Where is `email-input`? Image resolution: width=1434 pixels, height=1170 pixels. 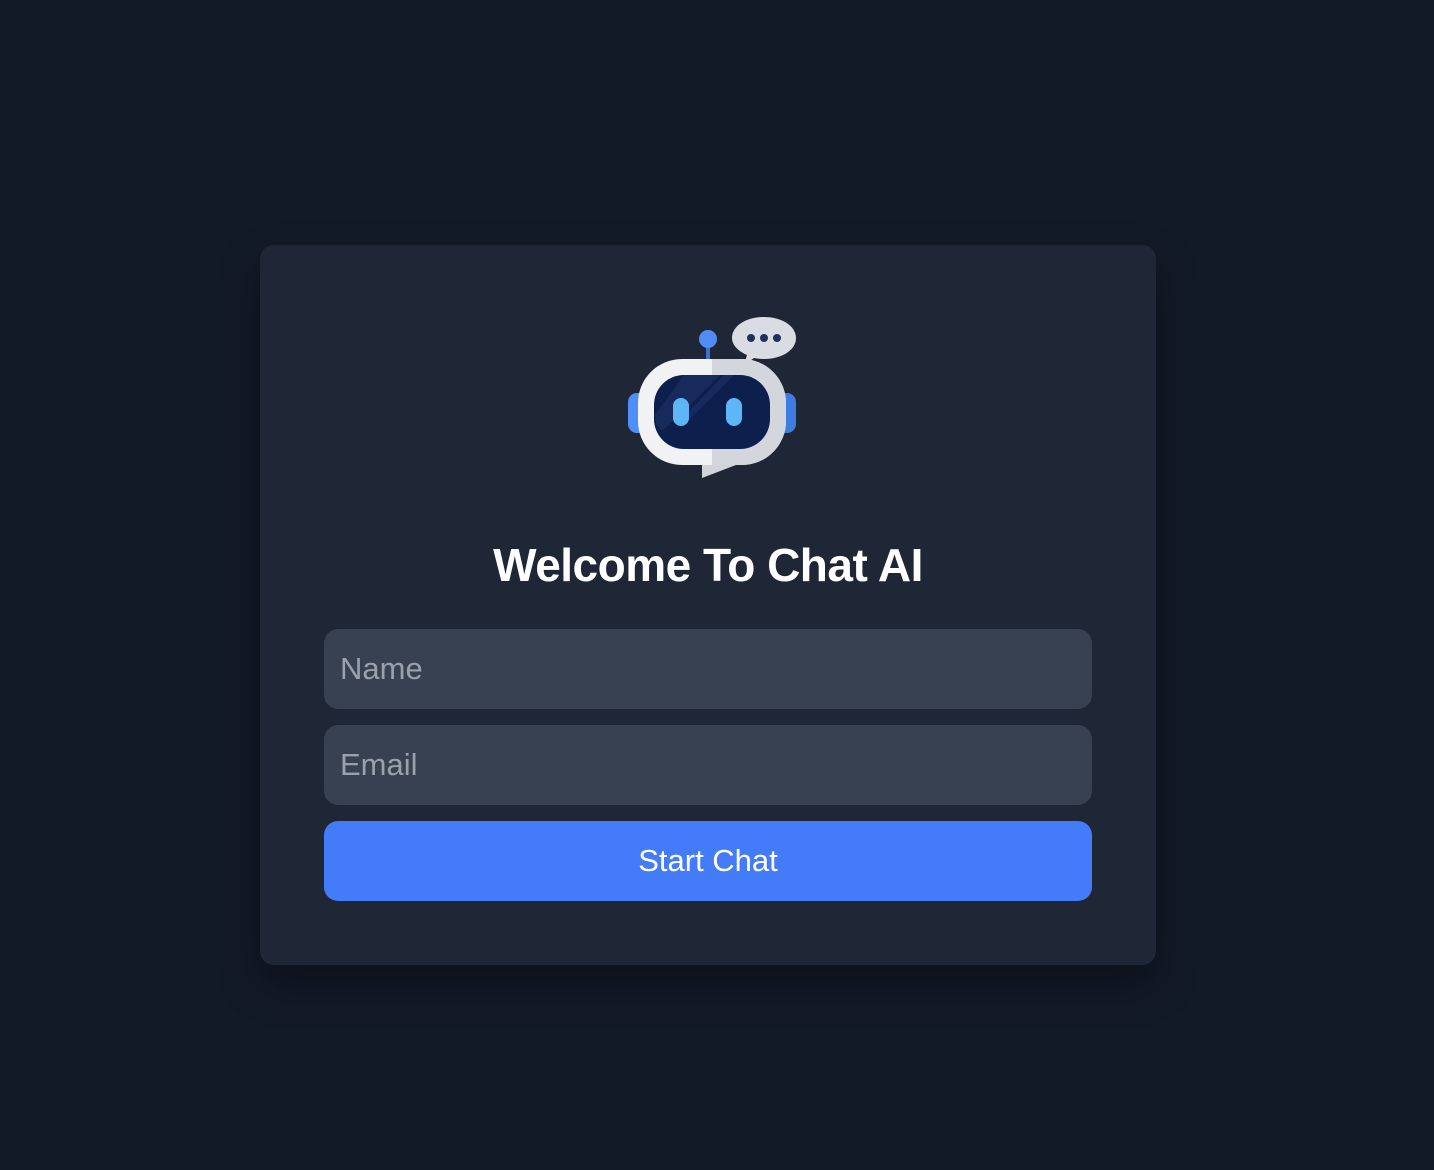
email-input is located at coordinates (708, 765).